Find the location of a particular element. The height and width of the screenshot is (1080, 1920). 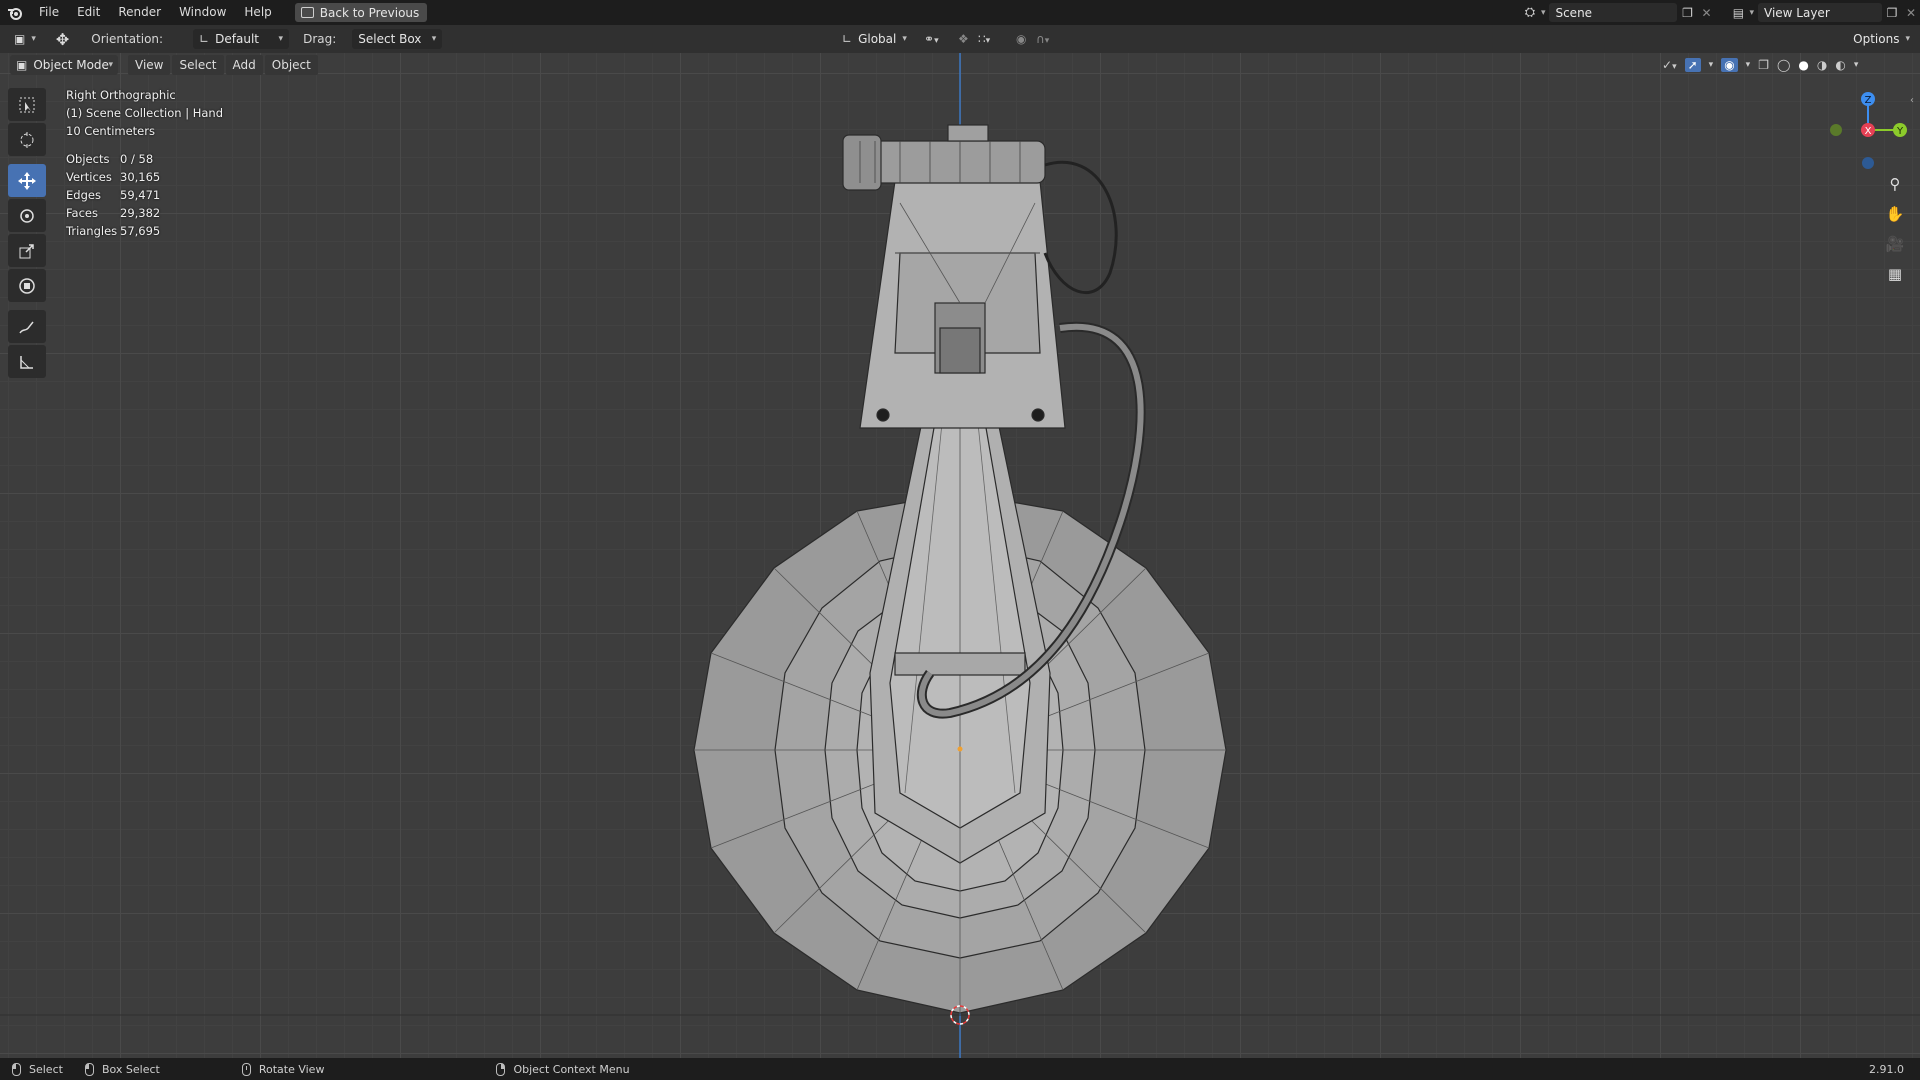

select-box-tool is located at coordinates (27, 104).